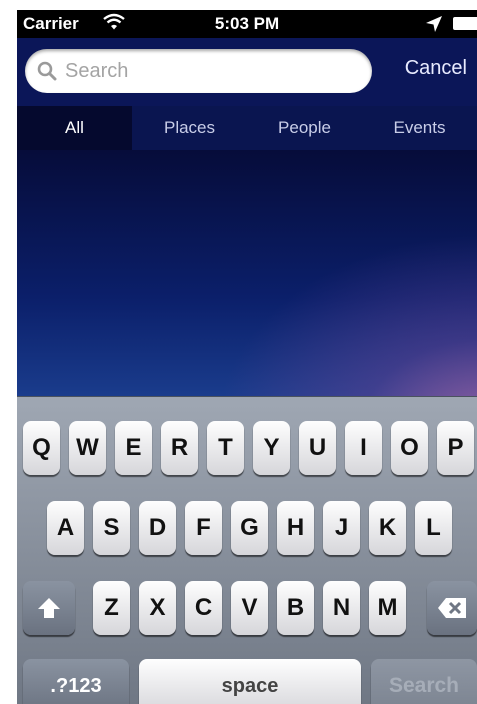 This screenshot has width=477, height=704. I want to click on search-icon, so click(47, 71).